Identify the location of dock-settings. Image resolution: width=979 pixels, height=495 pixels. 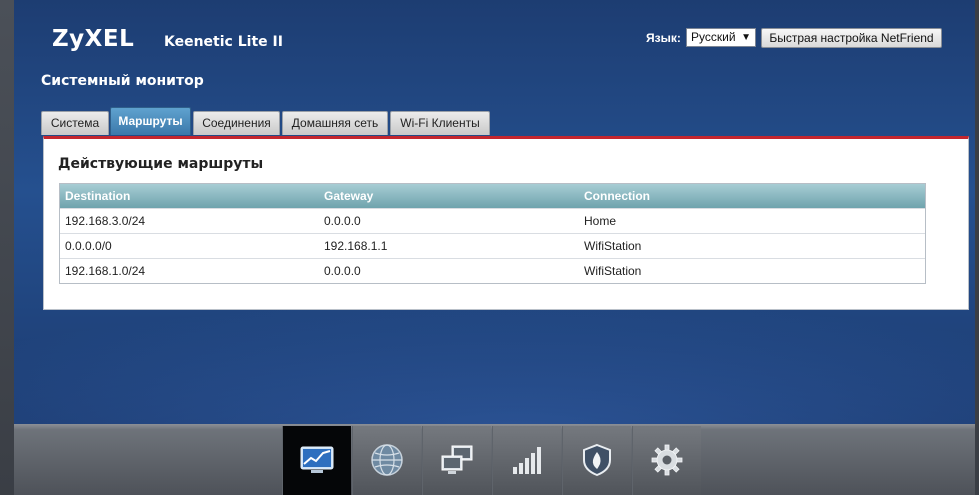
(666, 460).